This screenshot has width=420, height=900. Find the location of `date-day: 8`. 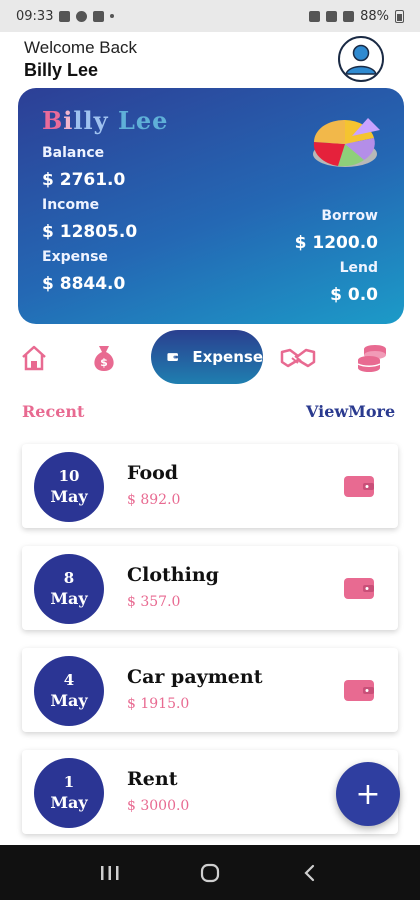

date-day: 8 is located at coordinates (69, 578).